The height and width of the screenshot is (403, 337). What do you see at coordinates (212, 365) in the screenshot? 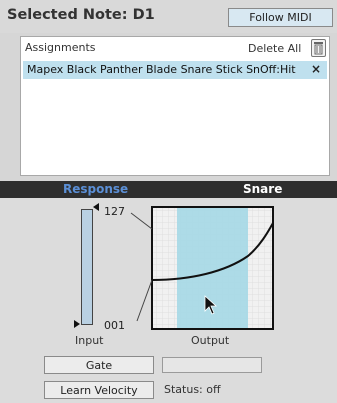
I see `gate-level-bar` at bounding box center [212, 365].